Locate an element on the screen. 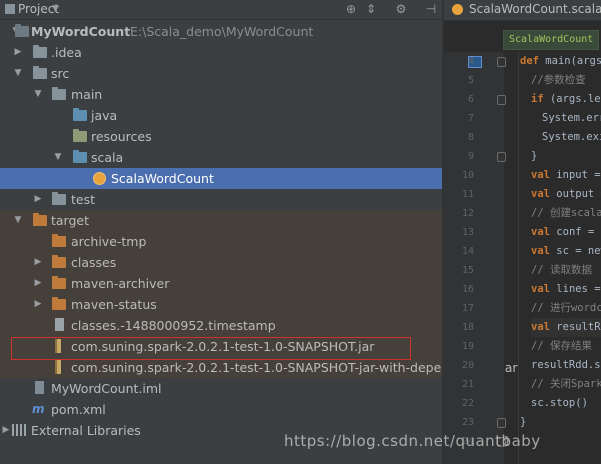 This screenshot has height=464, width=601. tree-item-java: java is located at coordinates (221, 115).